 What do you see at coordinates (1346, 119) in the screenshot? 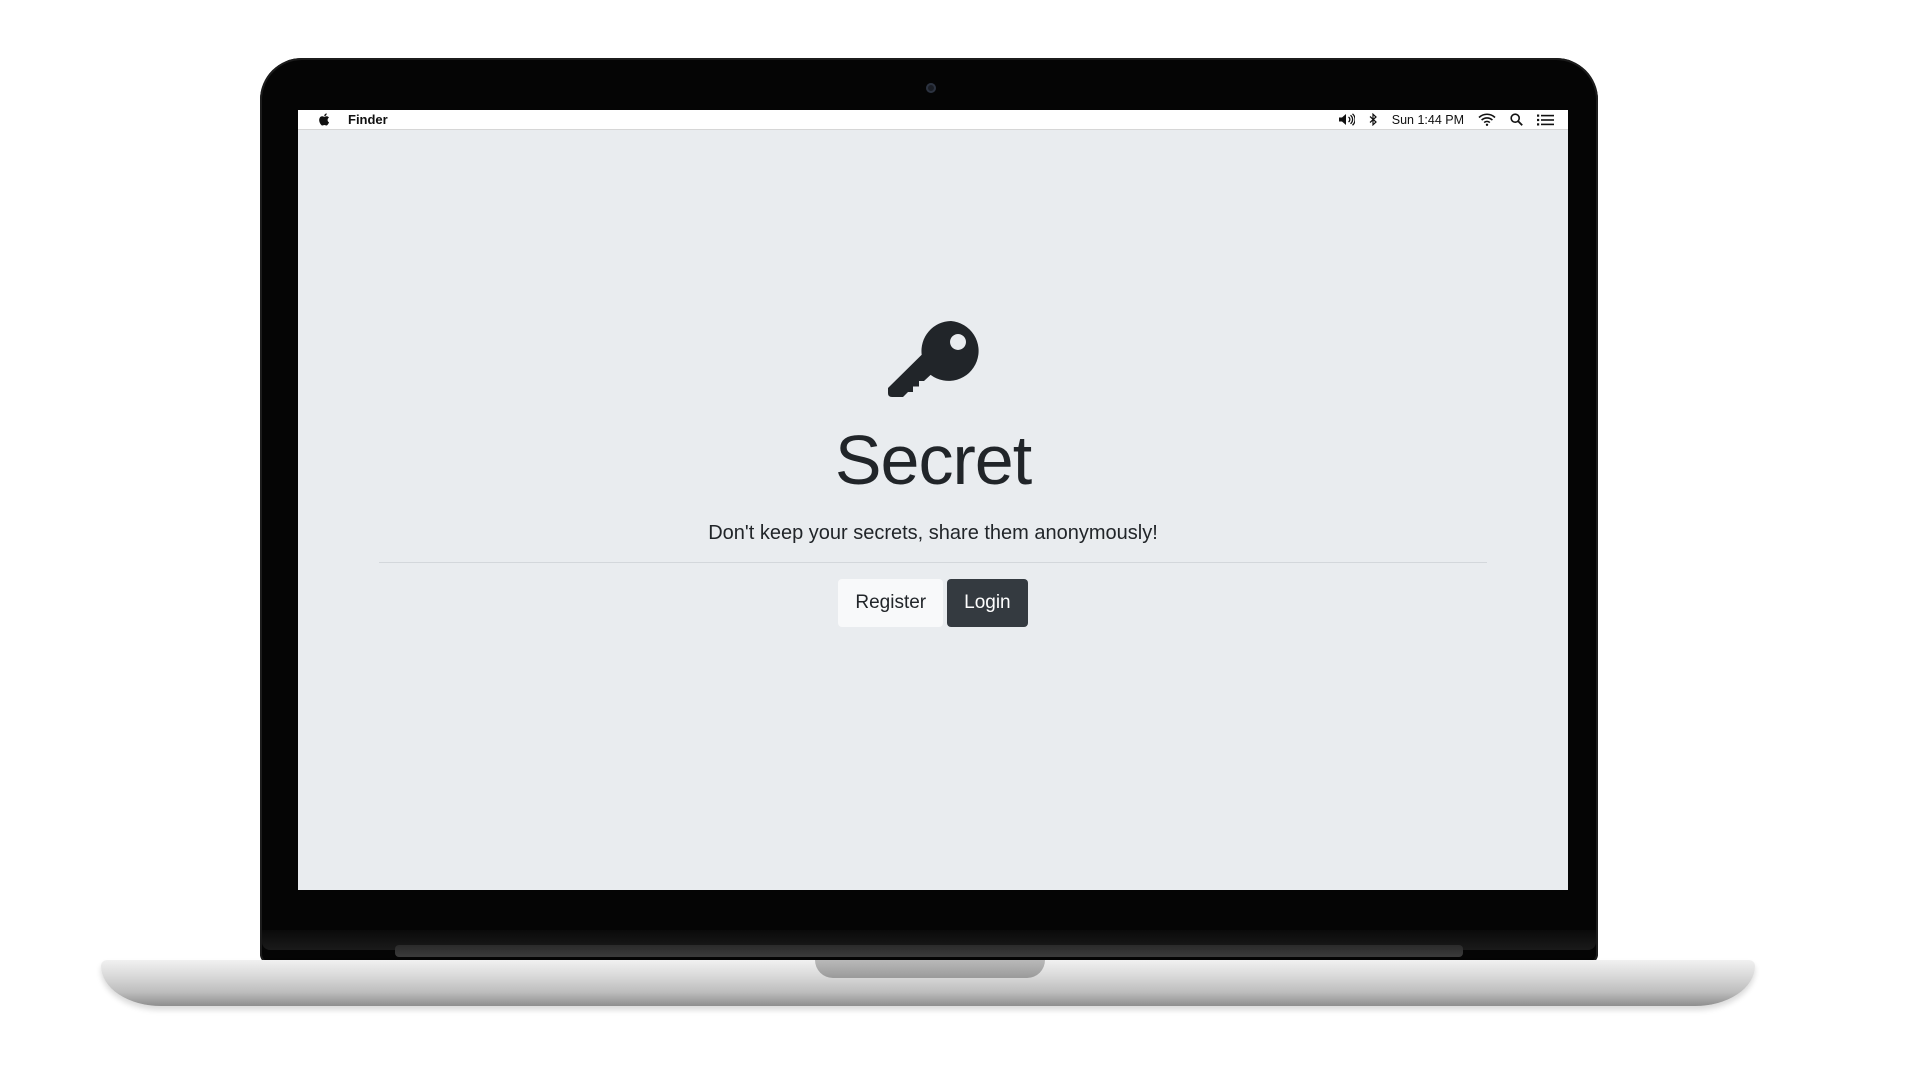
I see `volume-icon` at bounding box center [1346, 119].